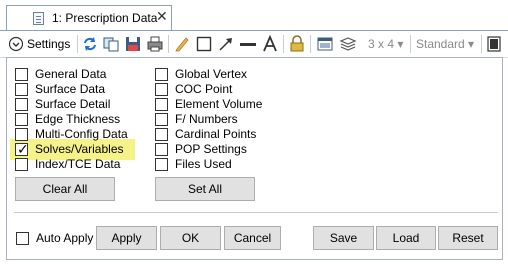 The width and height of the screenshot is (508, 264). Describe the element at coordinates (252, 238) in the screenshot. I see `cancel-button: Cancel` at that location.